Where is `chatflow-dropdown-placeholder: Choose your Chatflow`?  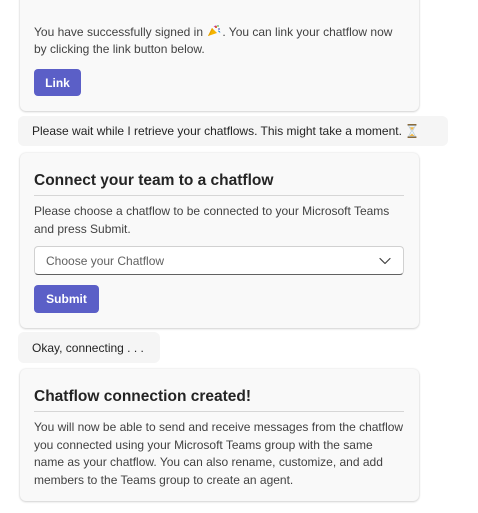 chatflow-dropdown-placeholder: Choose your Chatflow is located at coordinates (105, 260).